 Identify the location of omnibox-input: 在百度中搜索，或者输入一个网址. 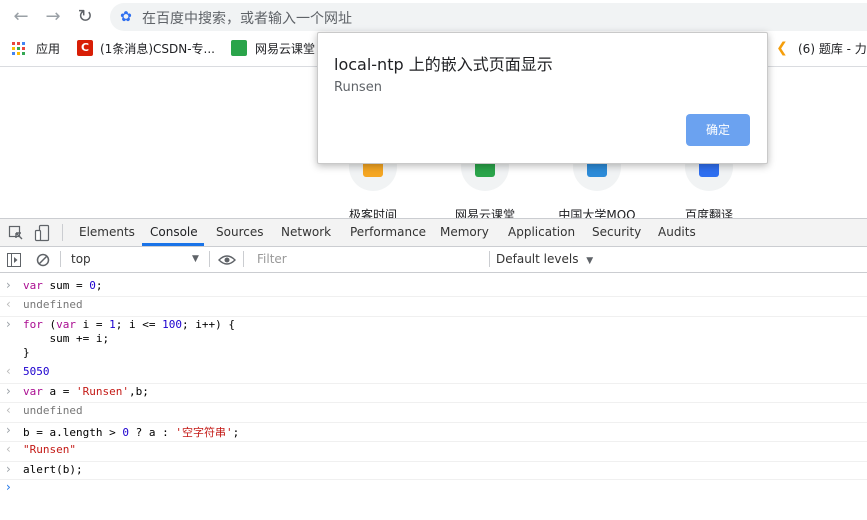
(247, 18).